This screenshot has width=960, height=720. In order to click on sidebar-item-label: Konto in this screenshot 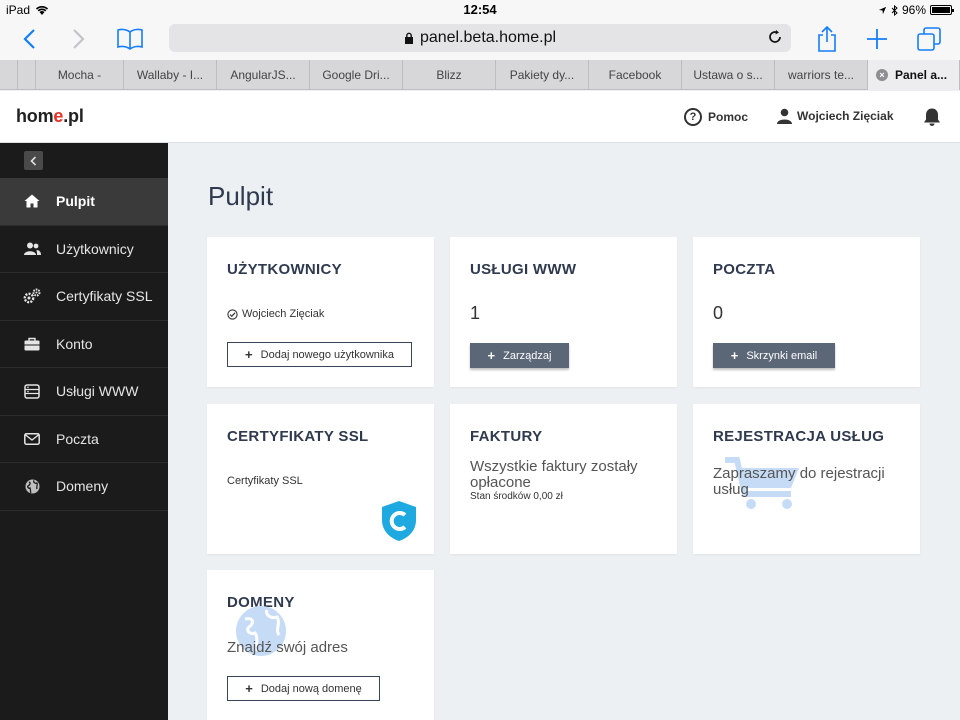, I will do `click(74, 343)`.